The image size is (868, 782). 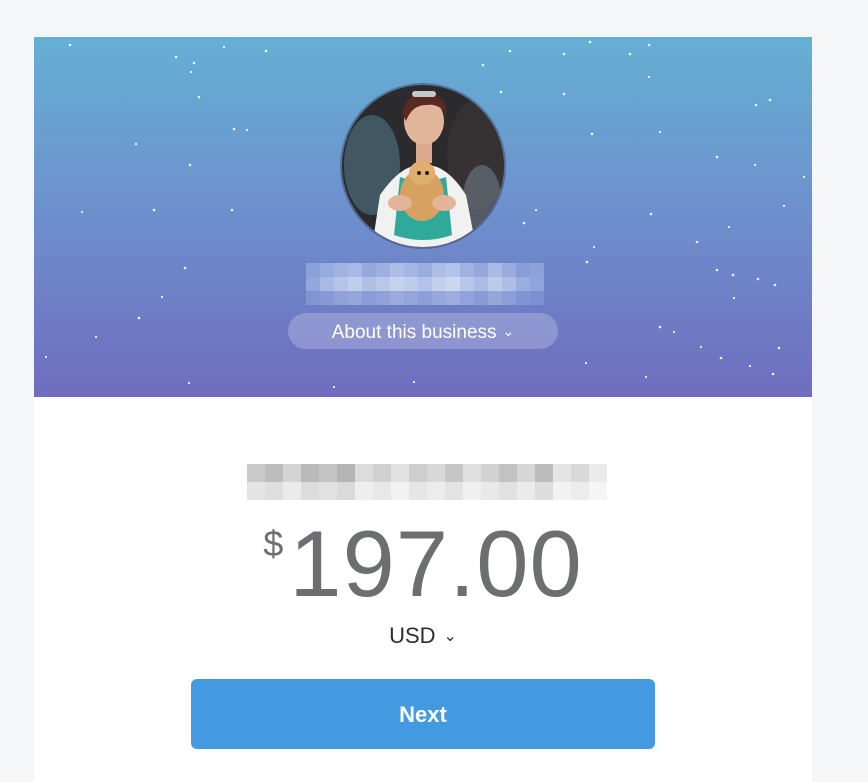 I want to click on currency-selector: USD ⌄, so click(x=423, y=636).